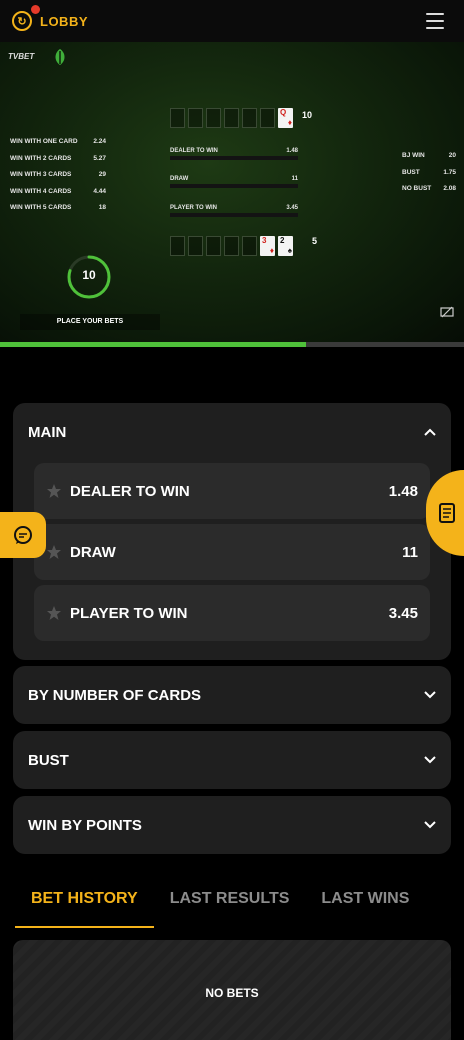 This screenshot has width=464, height=1040. I want to click on player-cards: 3 ♦ 2 ♠, so click(231, 246).